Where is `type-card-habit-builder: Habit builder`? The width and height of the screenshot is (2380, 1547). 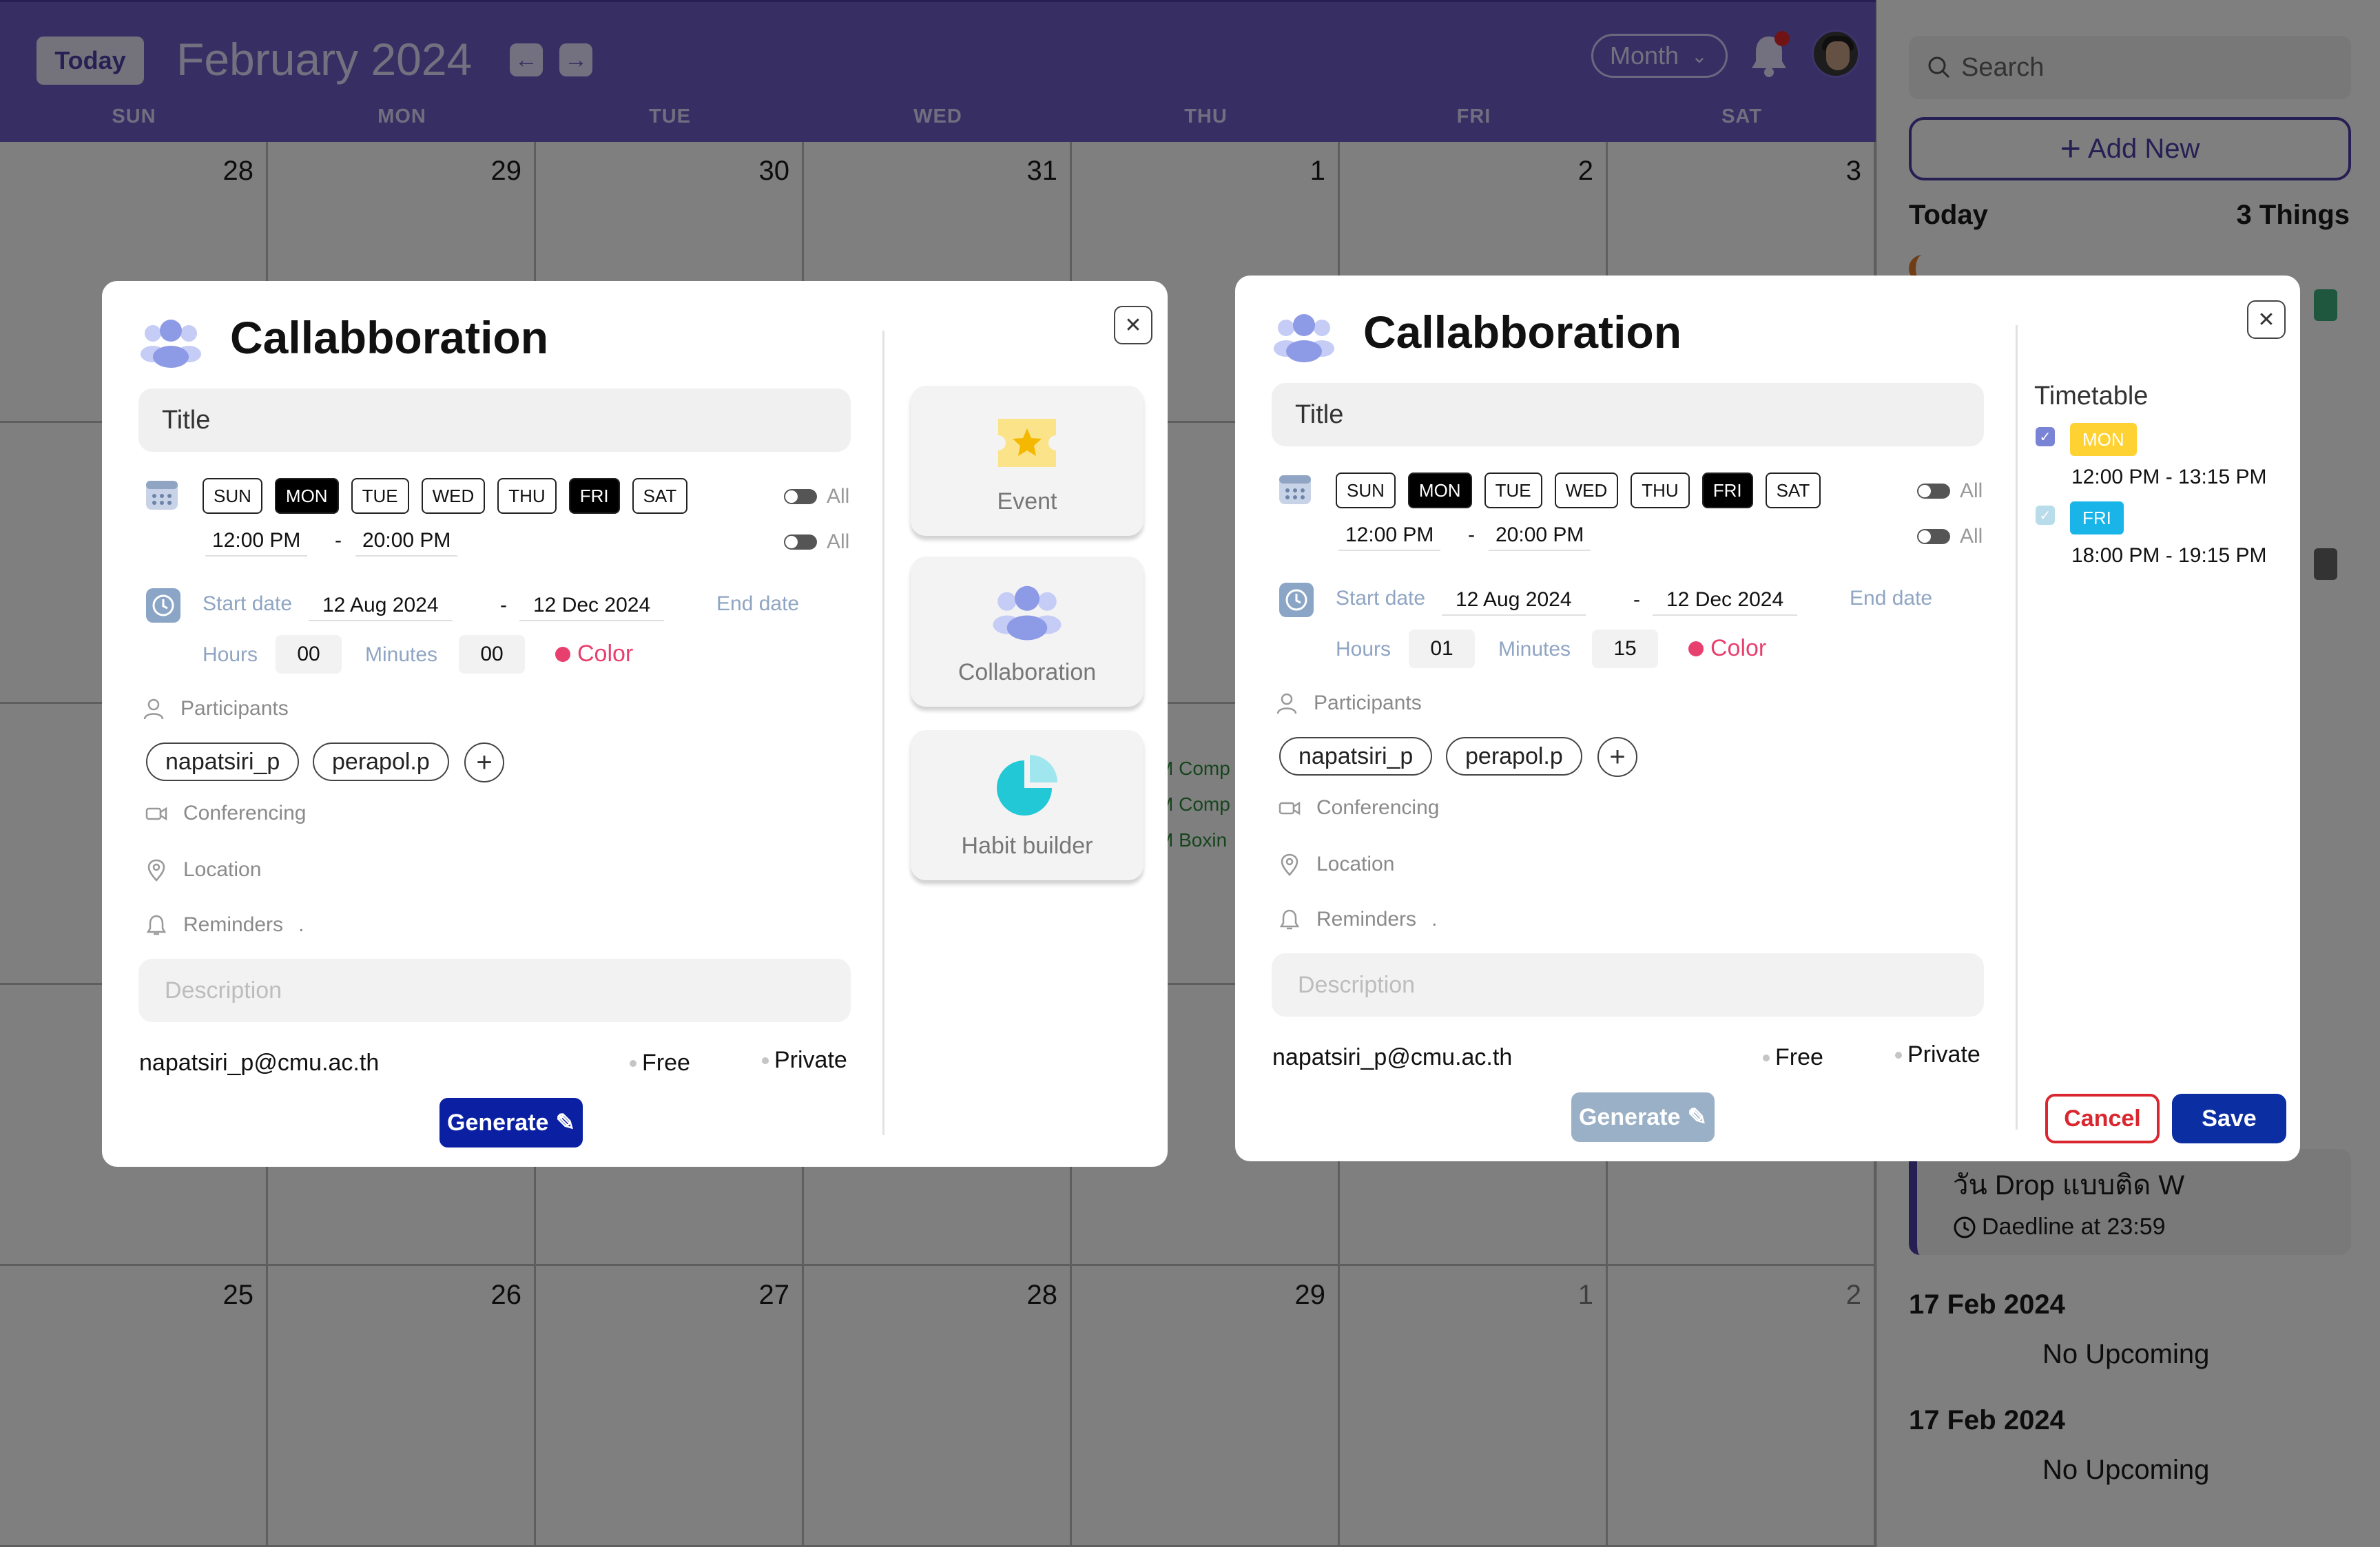
type-card-habit-builder: Habit builder is located at coordinates (1027, 805).